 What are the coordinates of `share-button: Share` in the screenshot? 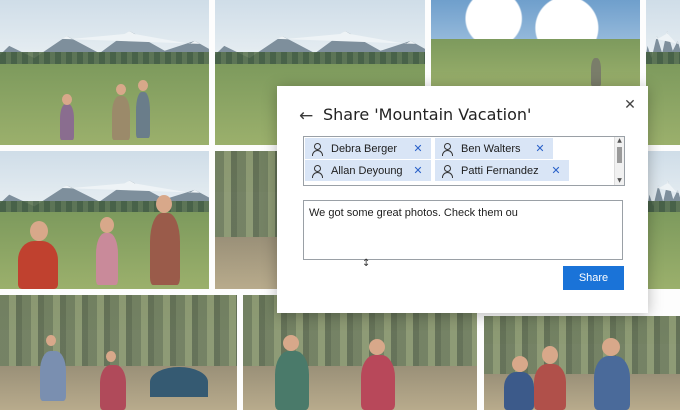 It's located at (593, 278).